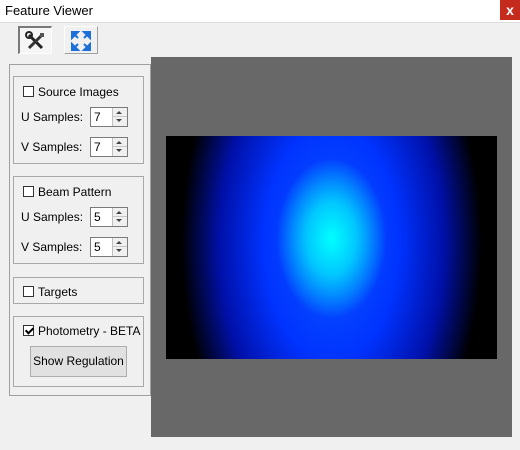 The width and height of the screenshot is (520, 450). What do you see at coordinates (52, 147) in the screenshot?
I see `source-v-samples-label: V Samples:` at bounding box center [52, 147].